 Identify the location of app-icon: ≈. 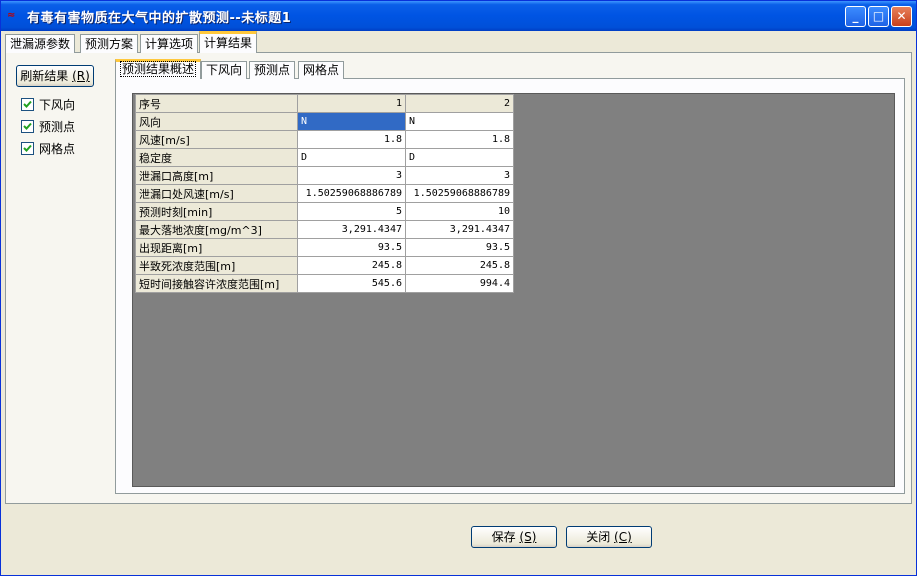
(11, 15).